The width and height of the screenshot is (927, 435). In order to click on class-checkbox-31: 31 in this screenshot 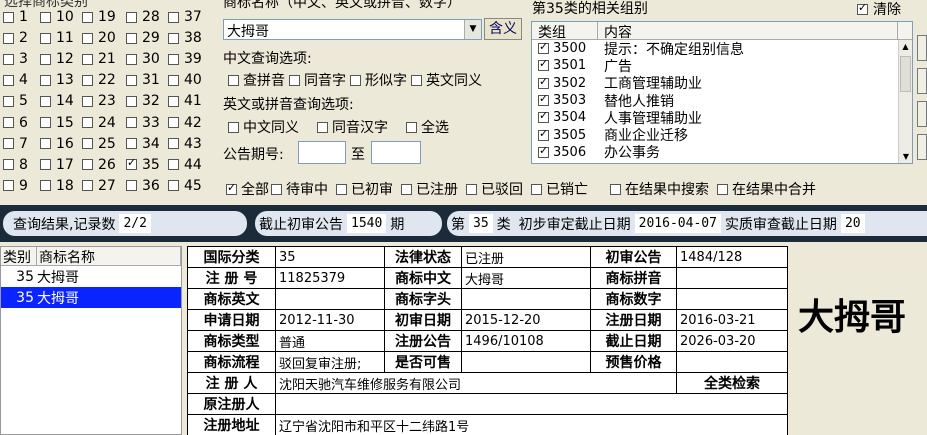, I will do `click(143, 80)`.